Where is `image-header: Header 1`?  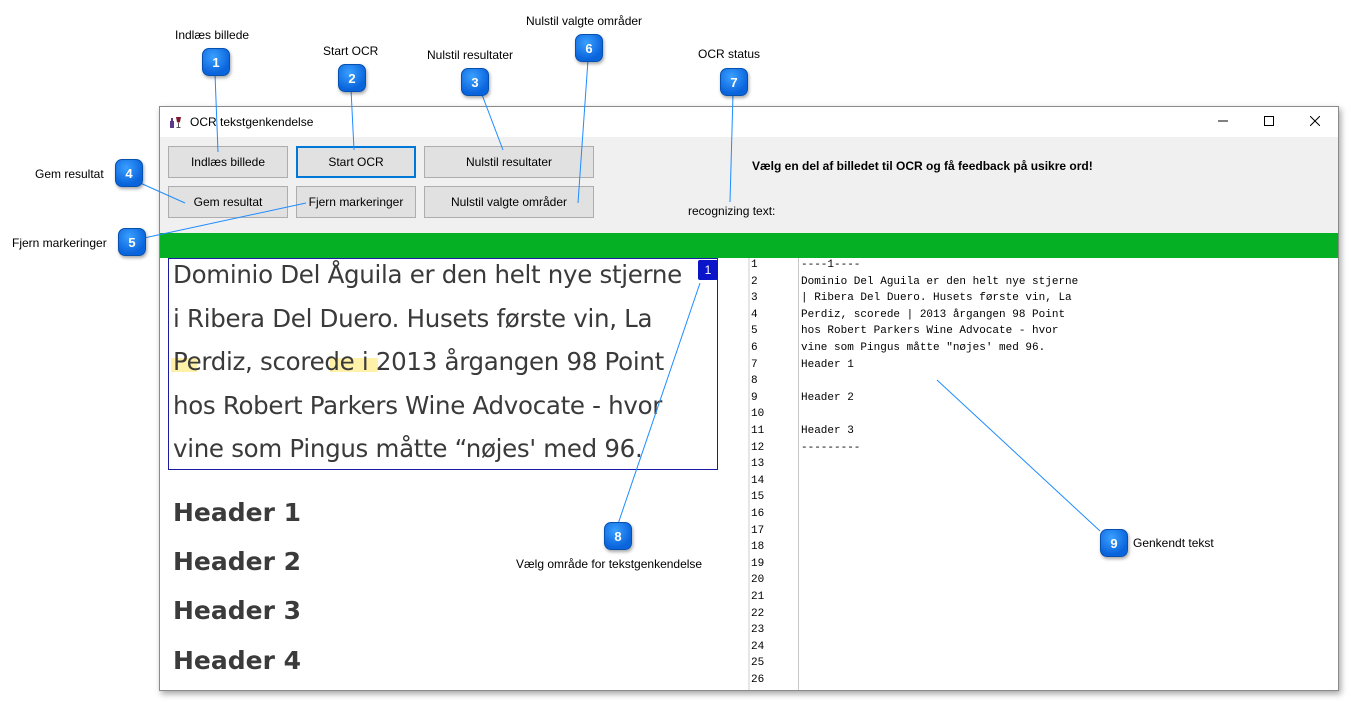 image-header: Header 1 is located at coordinates (237, 512).